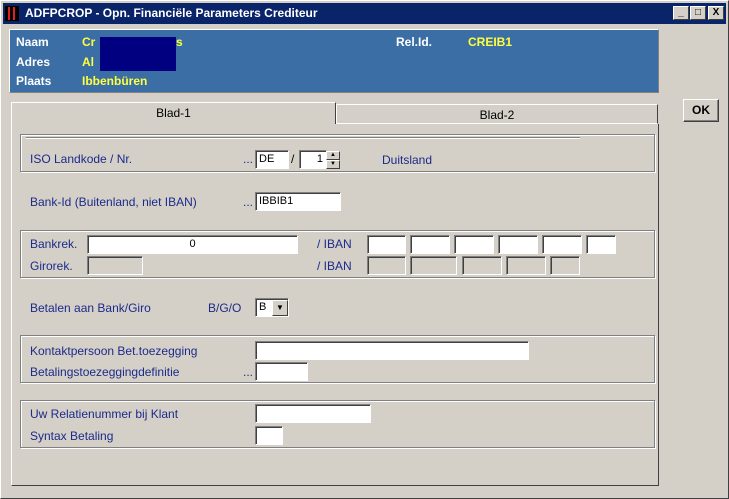 The height and width of the screenshot is (499, 729). Describe the element at coordinates (392, 350) in the screenshot. I see `kontakt-input` at that location.